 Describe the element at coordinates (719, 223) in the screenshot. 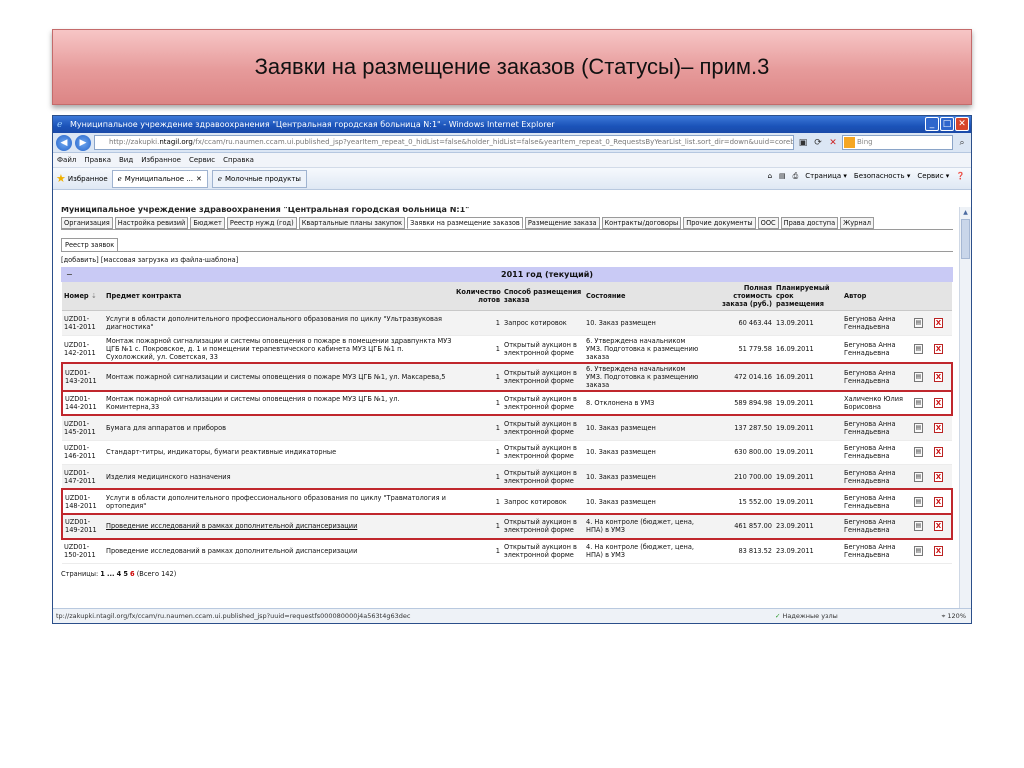

I see `tab-other-documents: Прочие документы` at that location.